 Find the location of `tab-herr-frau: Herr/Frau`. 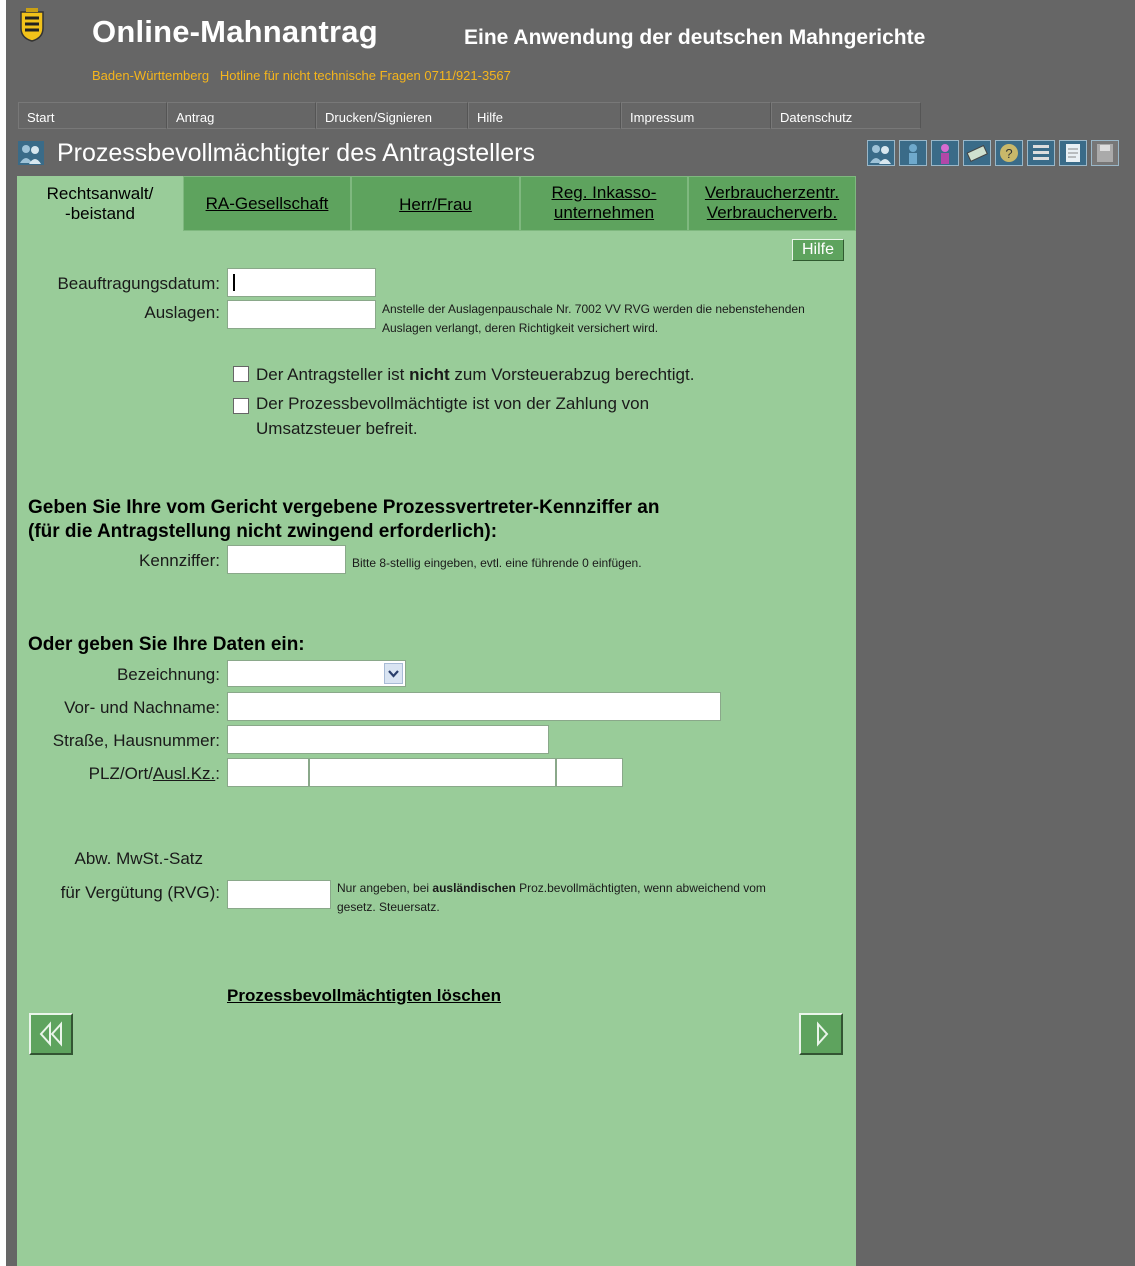

tab-herr-frau: Herr/Frau is located at coordinates (435, 203).